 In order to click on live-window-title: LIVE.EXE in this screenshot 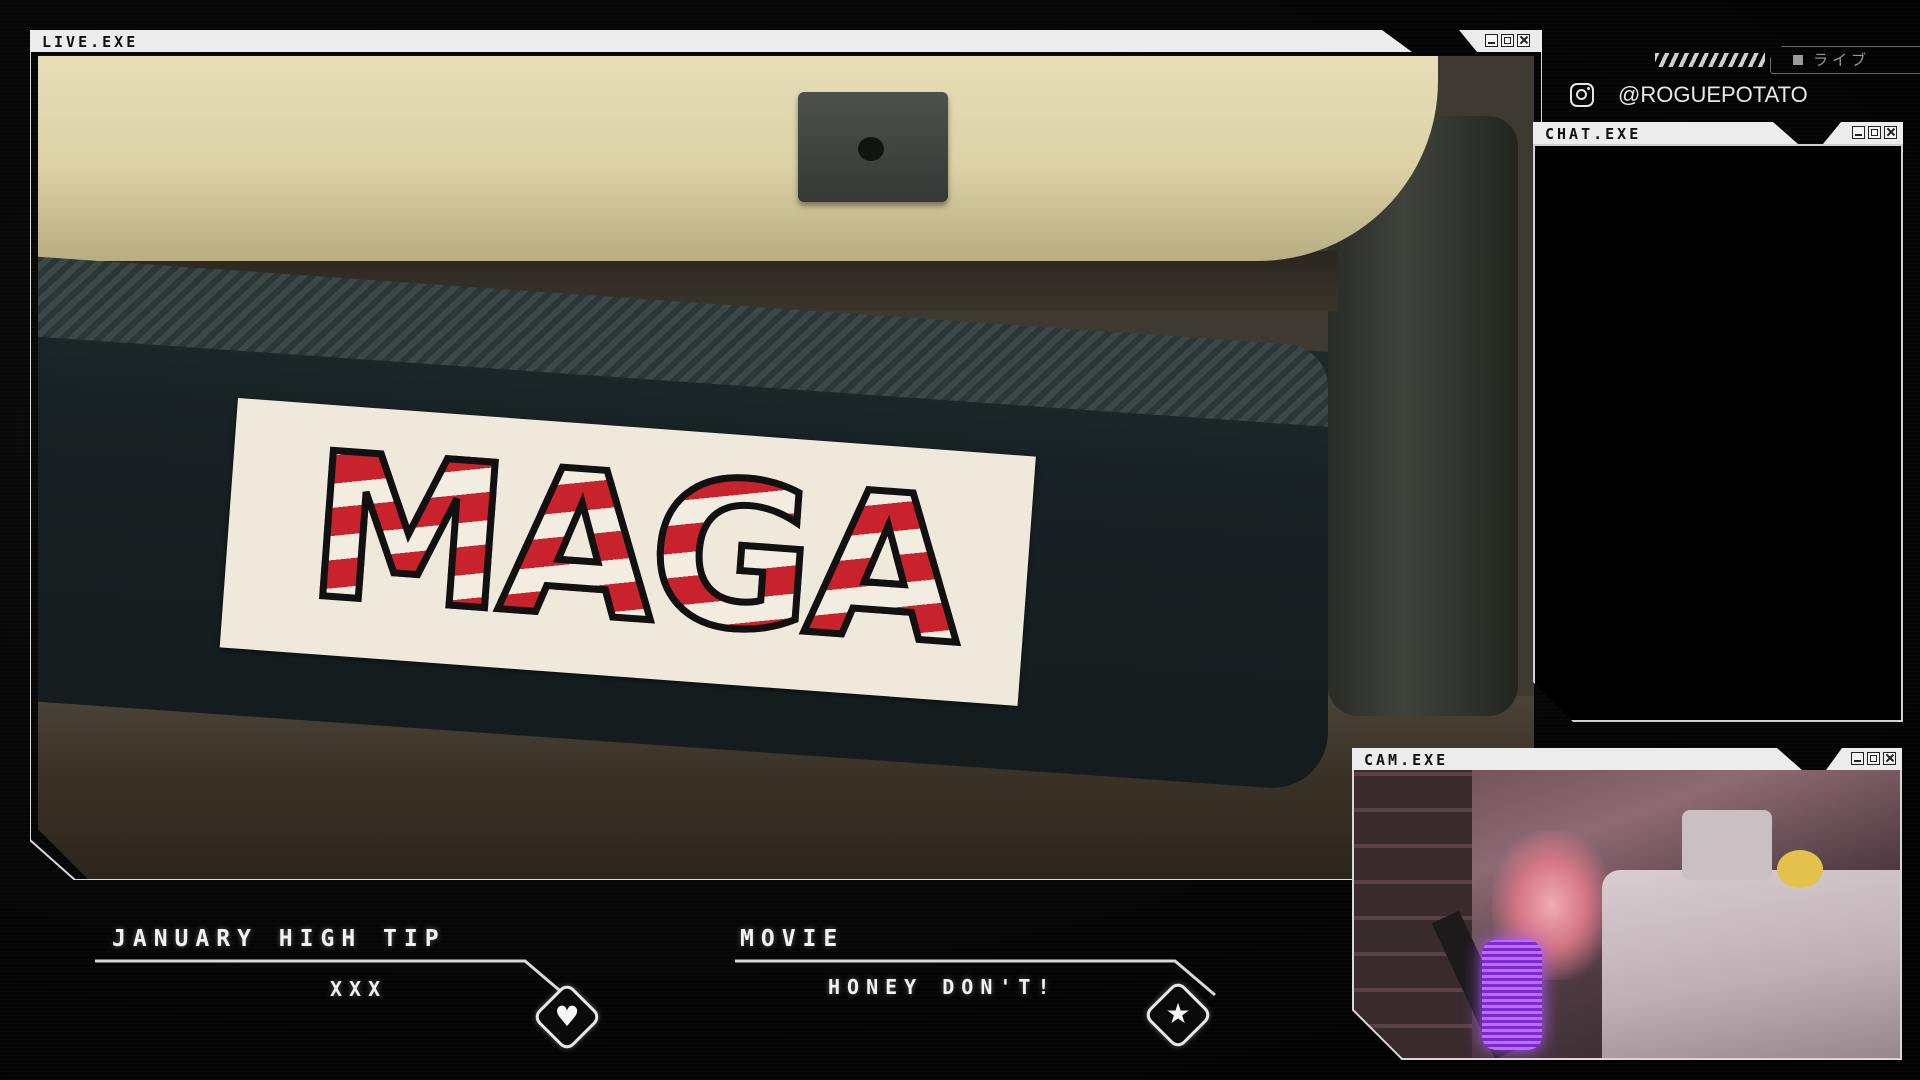, I will do `click(90, 42)`.